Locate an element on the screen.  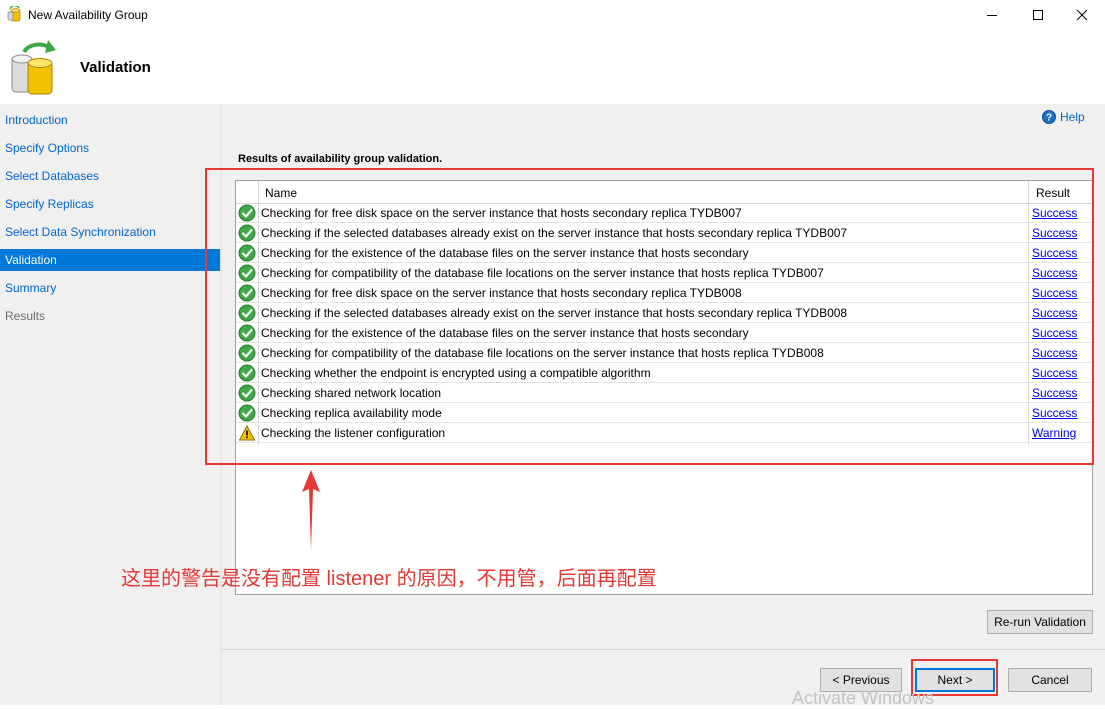
sidebar-item-select-databases: Select Databases is located at coordinates (110, 176).